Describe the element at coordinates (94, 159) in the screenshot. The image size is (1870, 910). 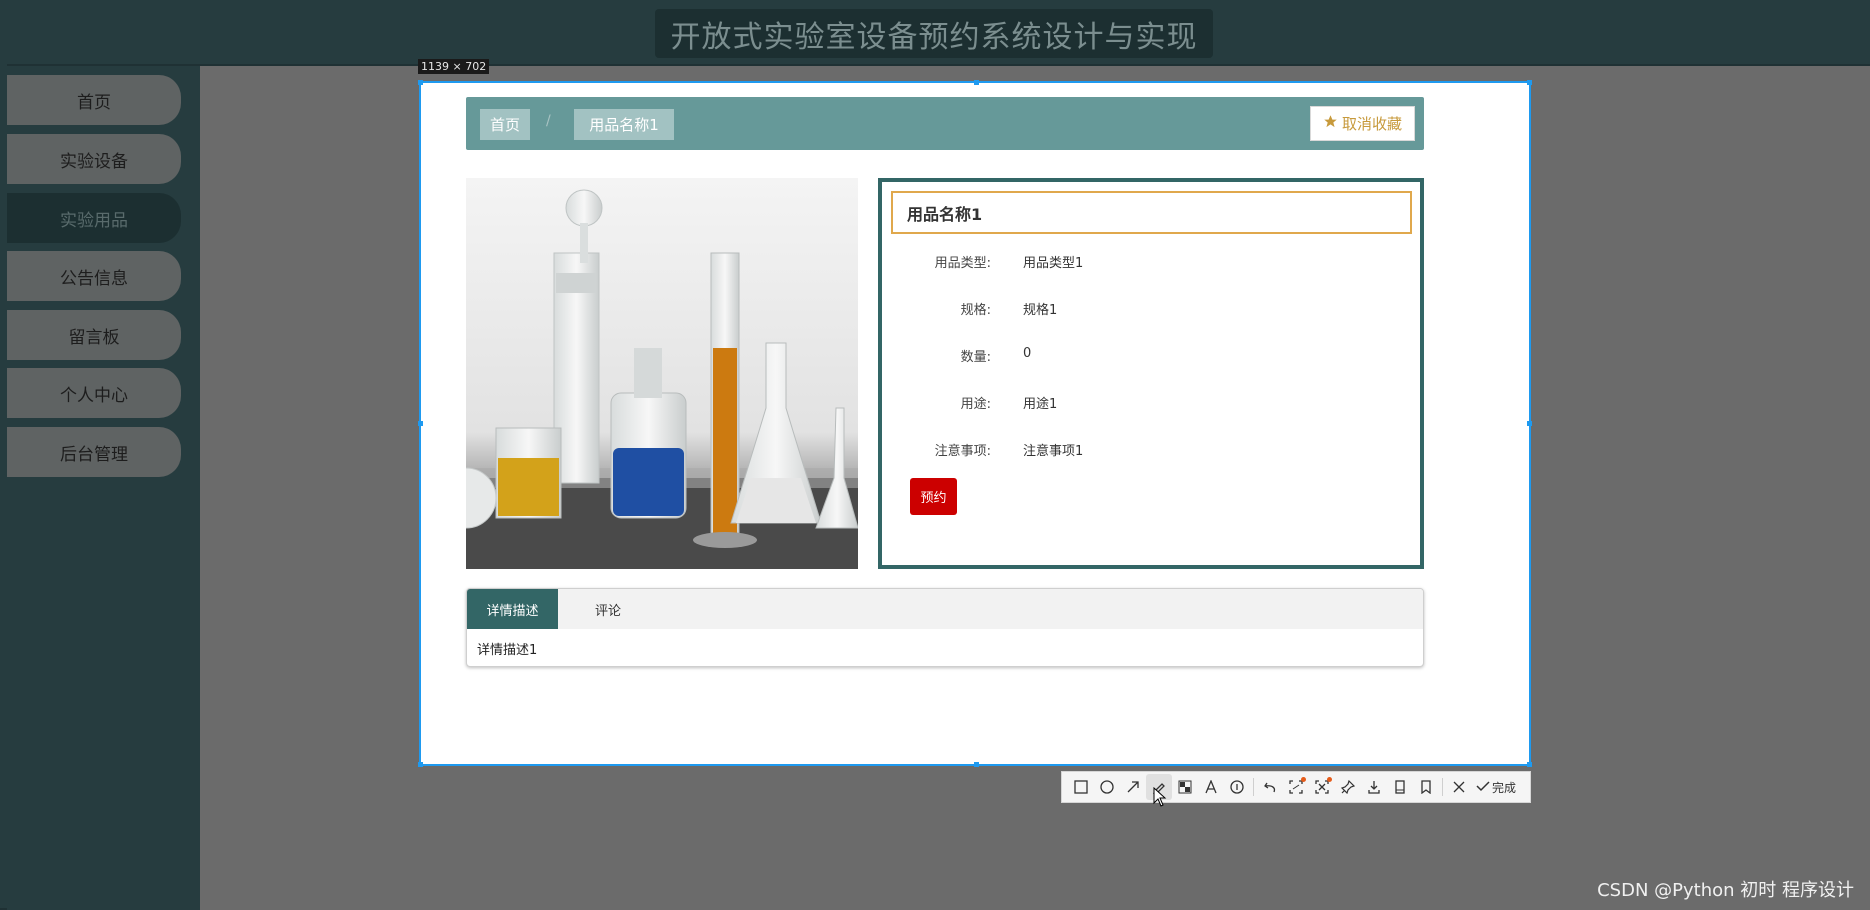
I see `sidebar-item-lab-equipment: 实验设备` at that location.